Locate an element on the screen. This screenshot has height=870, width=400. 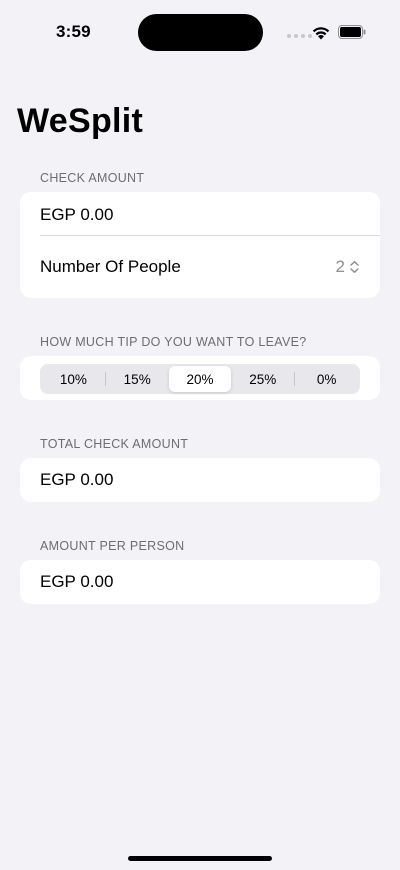
battery-icon is located at coordinates (352, 32).